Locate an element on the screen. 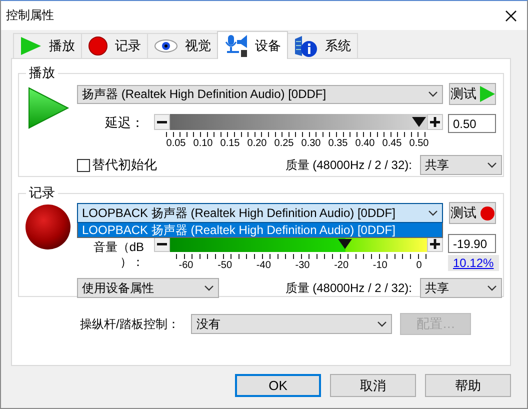 The width and height of the screenshot is (528, 409). joystick-dropdown: 没有 is located at coordinates (291, 324).